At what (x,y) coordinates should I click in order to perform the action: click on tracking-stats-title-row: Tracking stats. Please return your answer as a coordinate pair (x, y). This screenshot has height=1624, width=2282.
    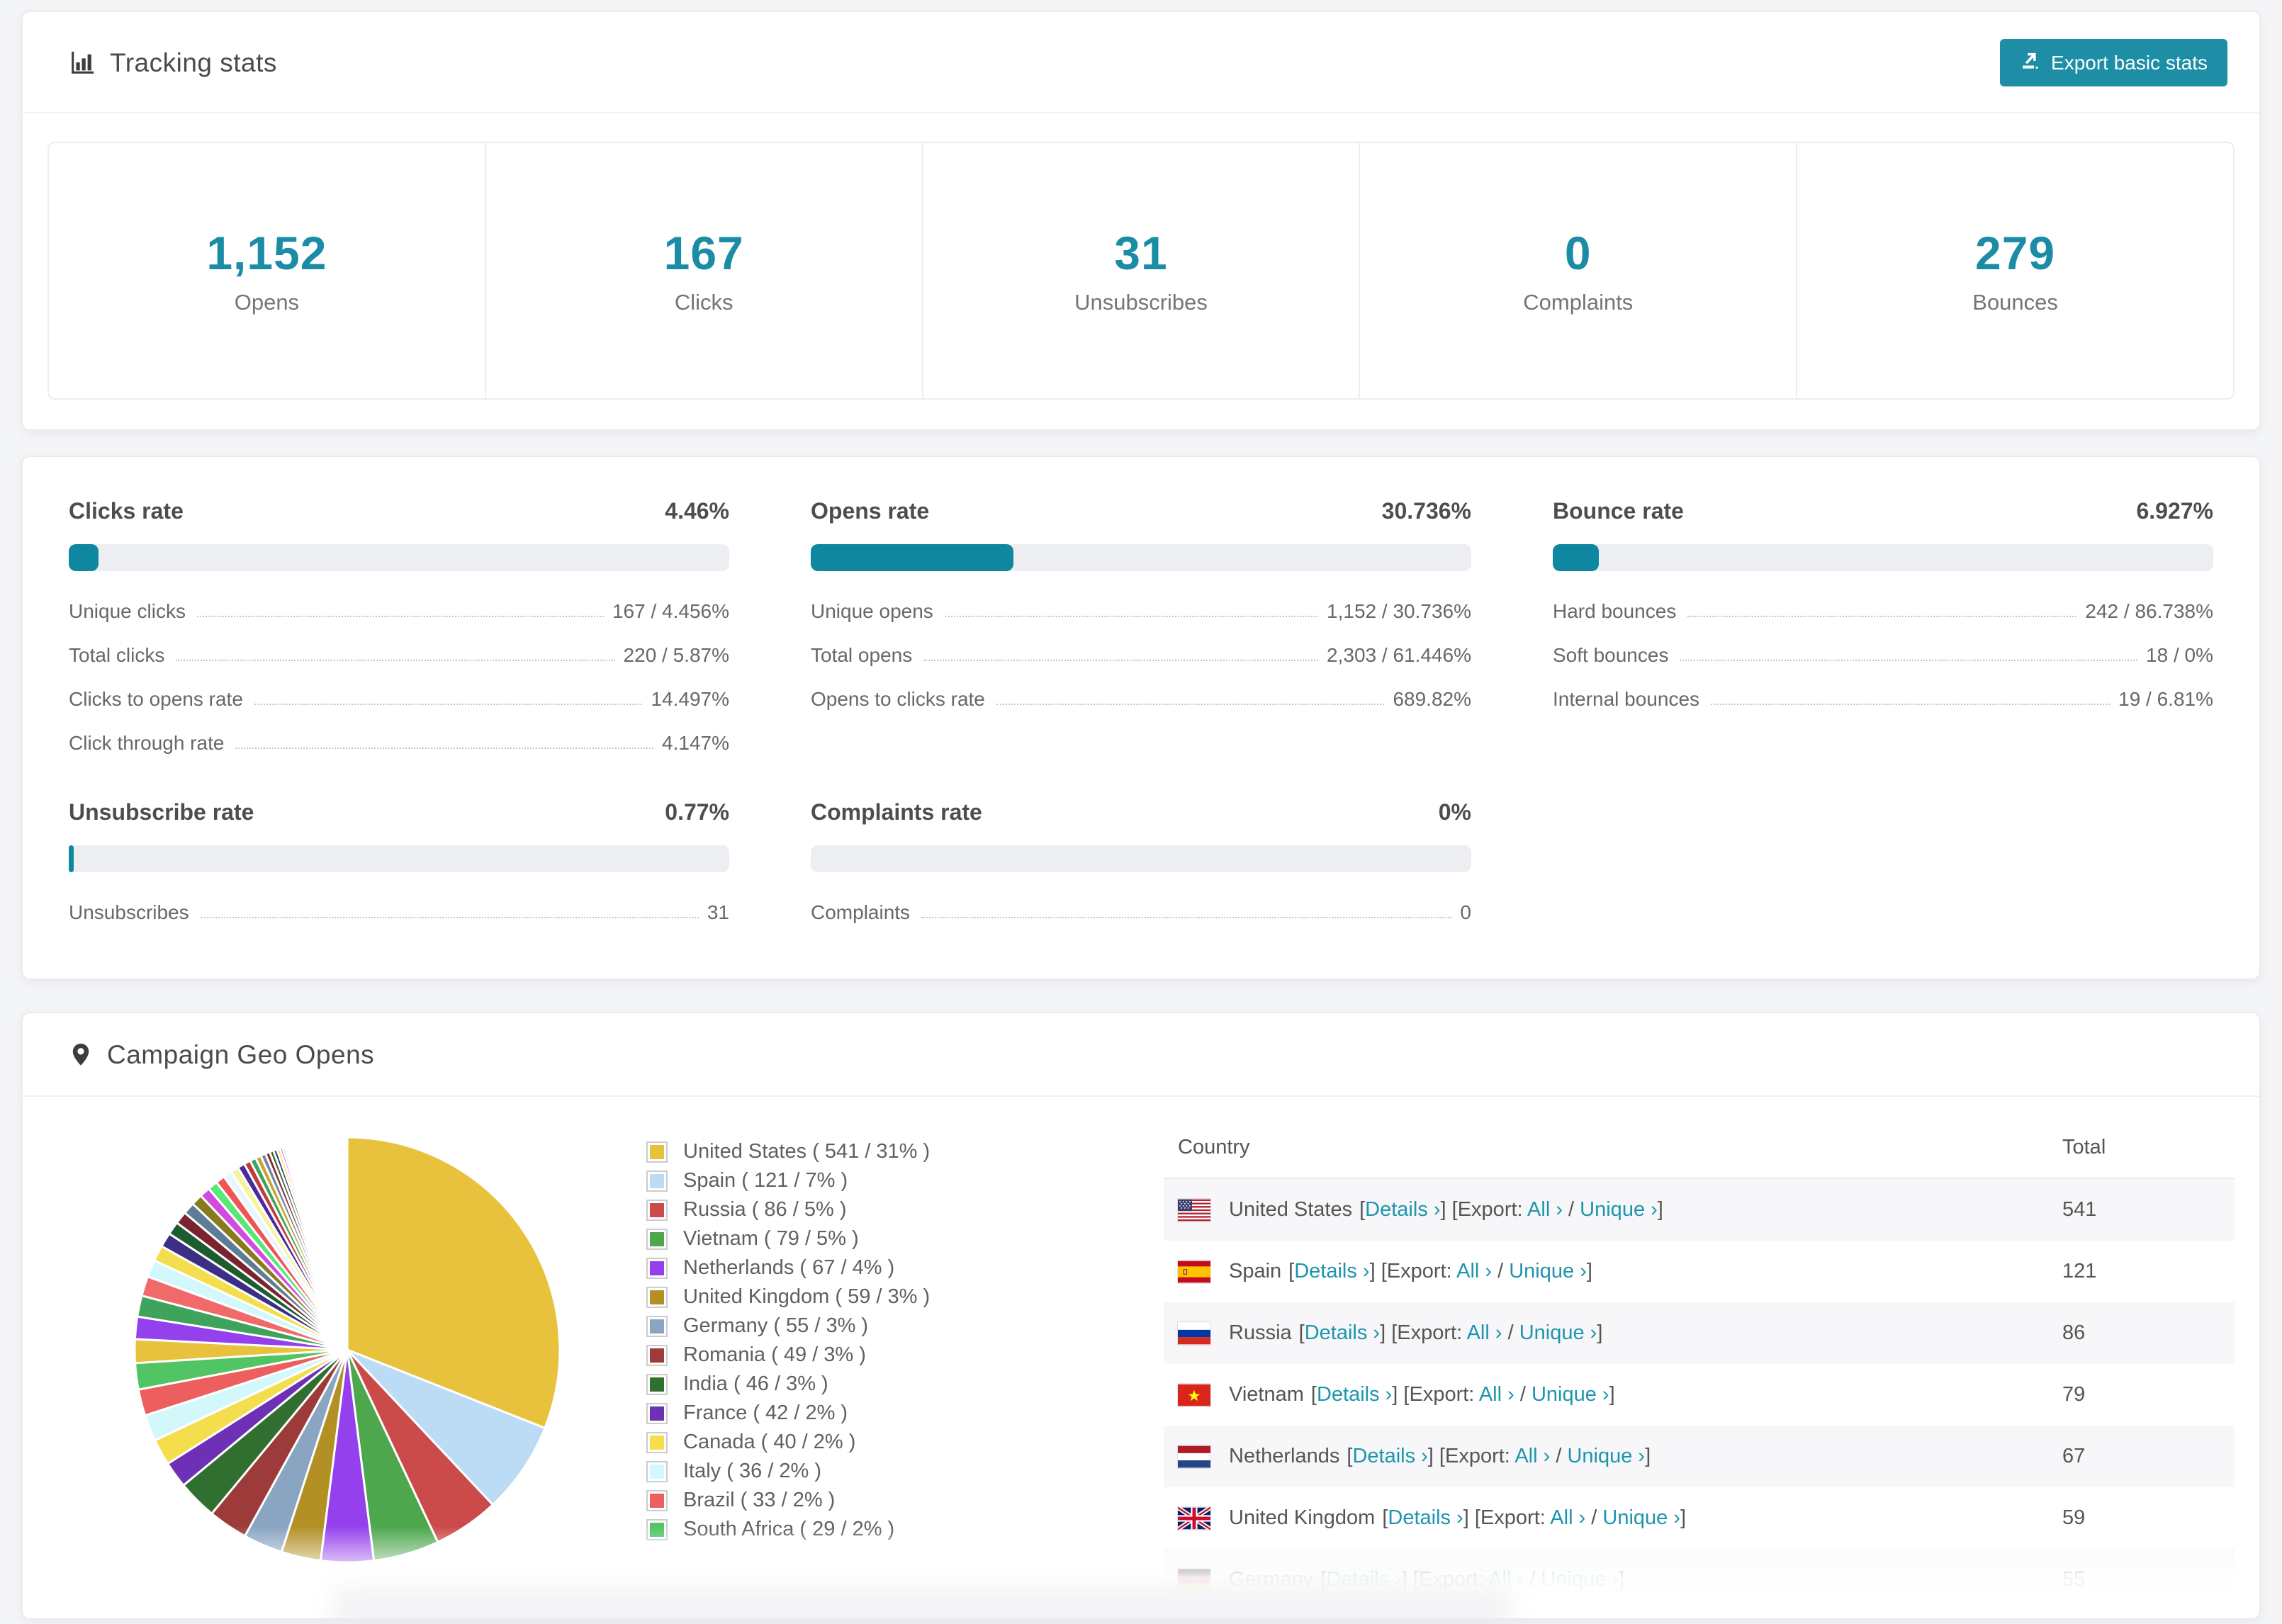
    Looking at the image, I should click on (173, 63).